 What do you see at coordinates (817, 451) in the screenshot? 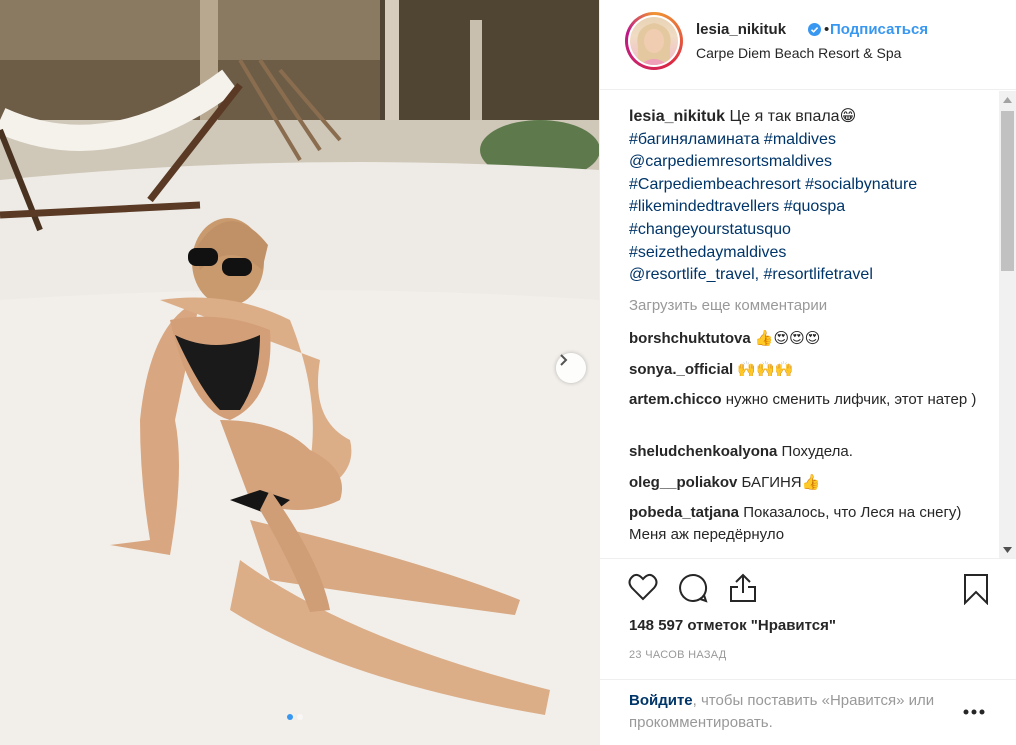
I see `comment-text: Похудела.` at bounding box center [817, 451].